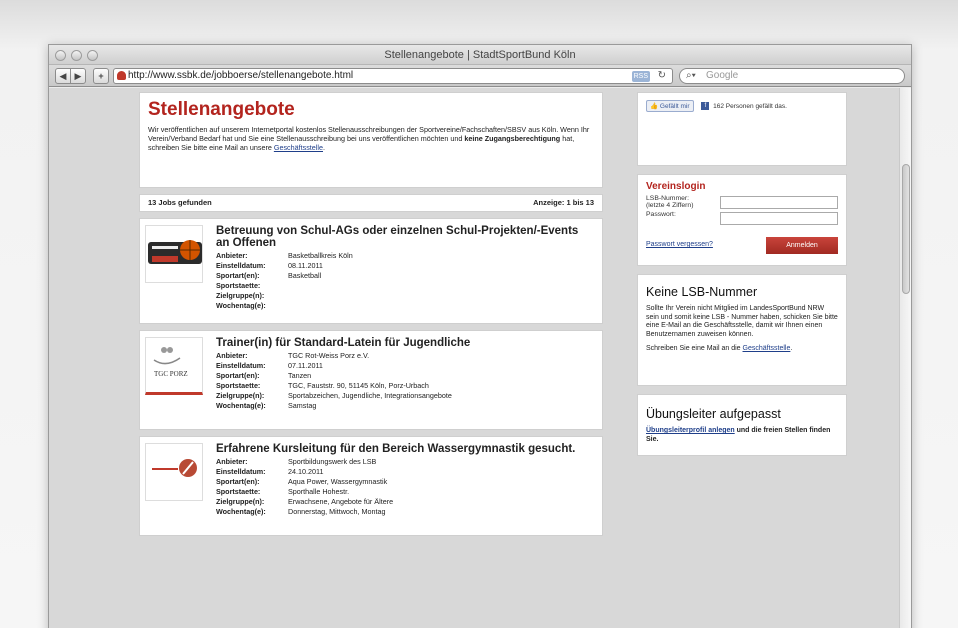 The height and width of the screenshot is (628, 958). What do you see at coordinates (670, 106) in the screenshot?
I see `like-button: 👍 Gefällt mir` at bounding box center [670, 106].